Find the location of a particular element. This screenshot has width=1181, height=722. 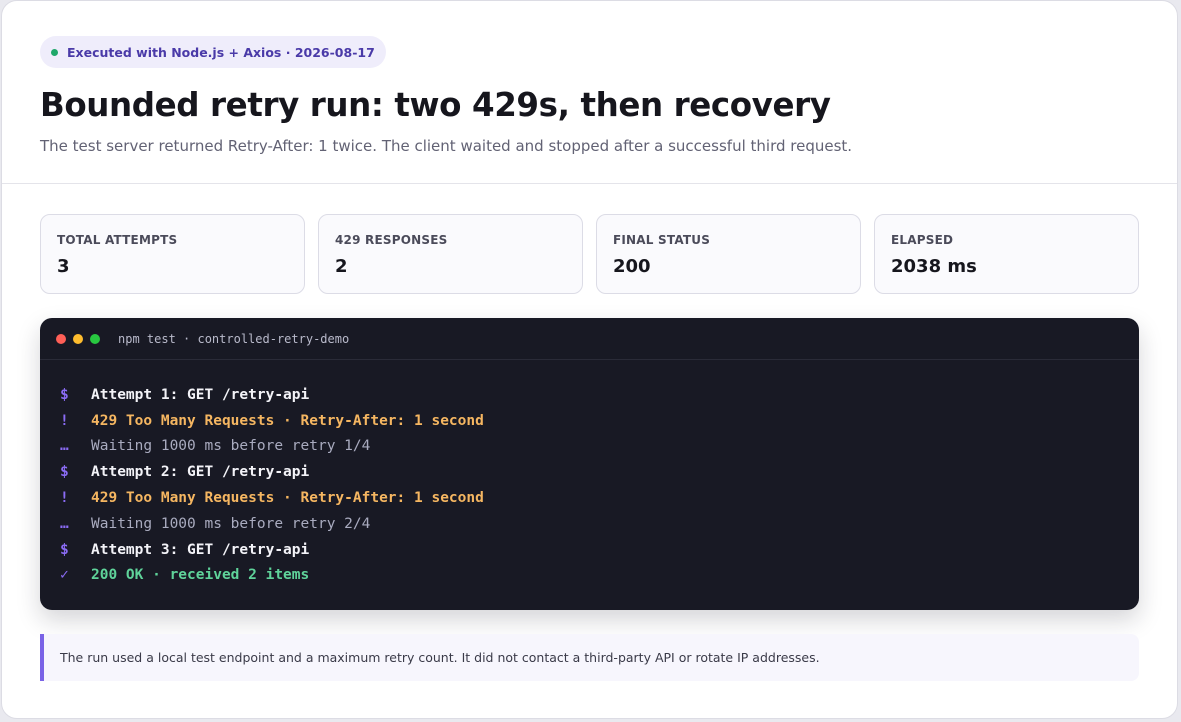

stat-value: 3 is located at coordinates (63, 266).